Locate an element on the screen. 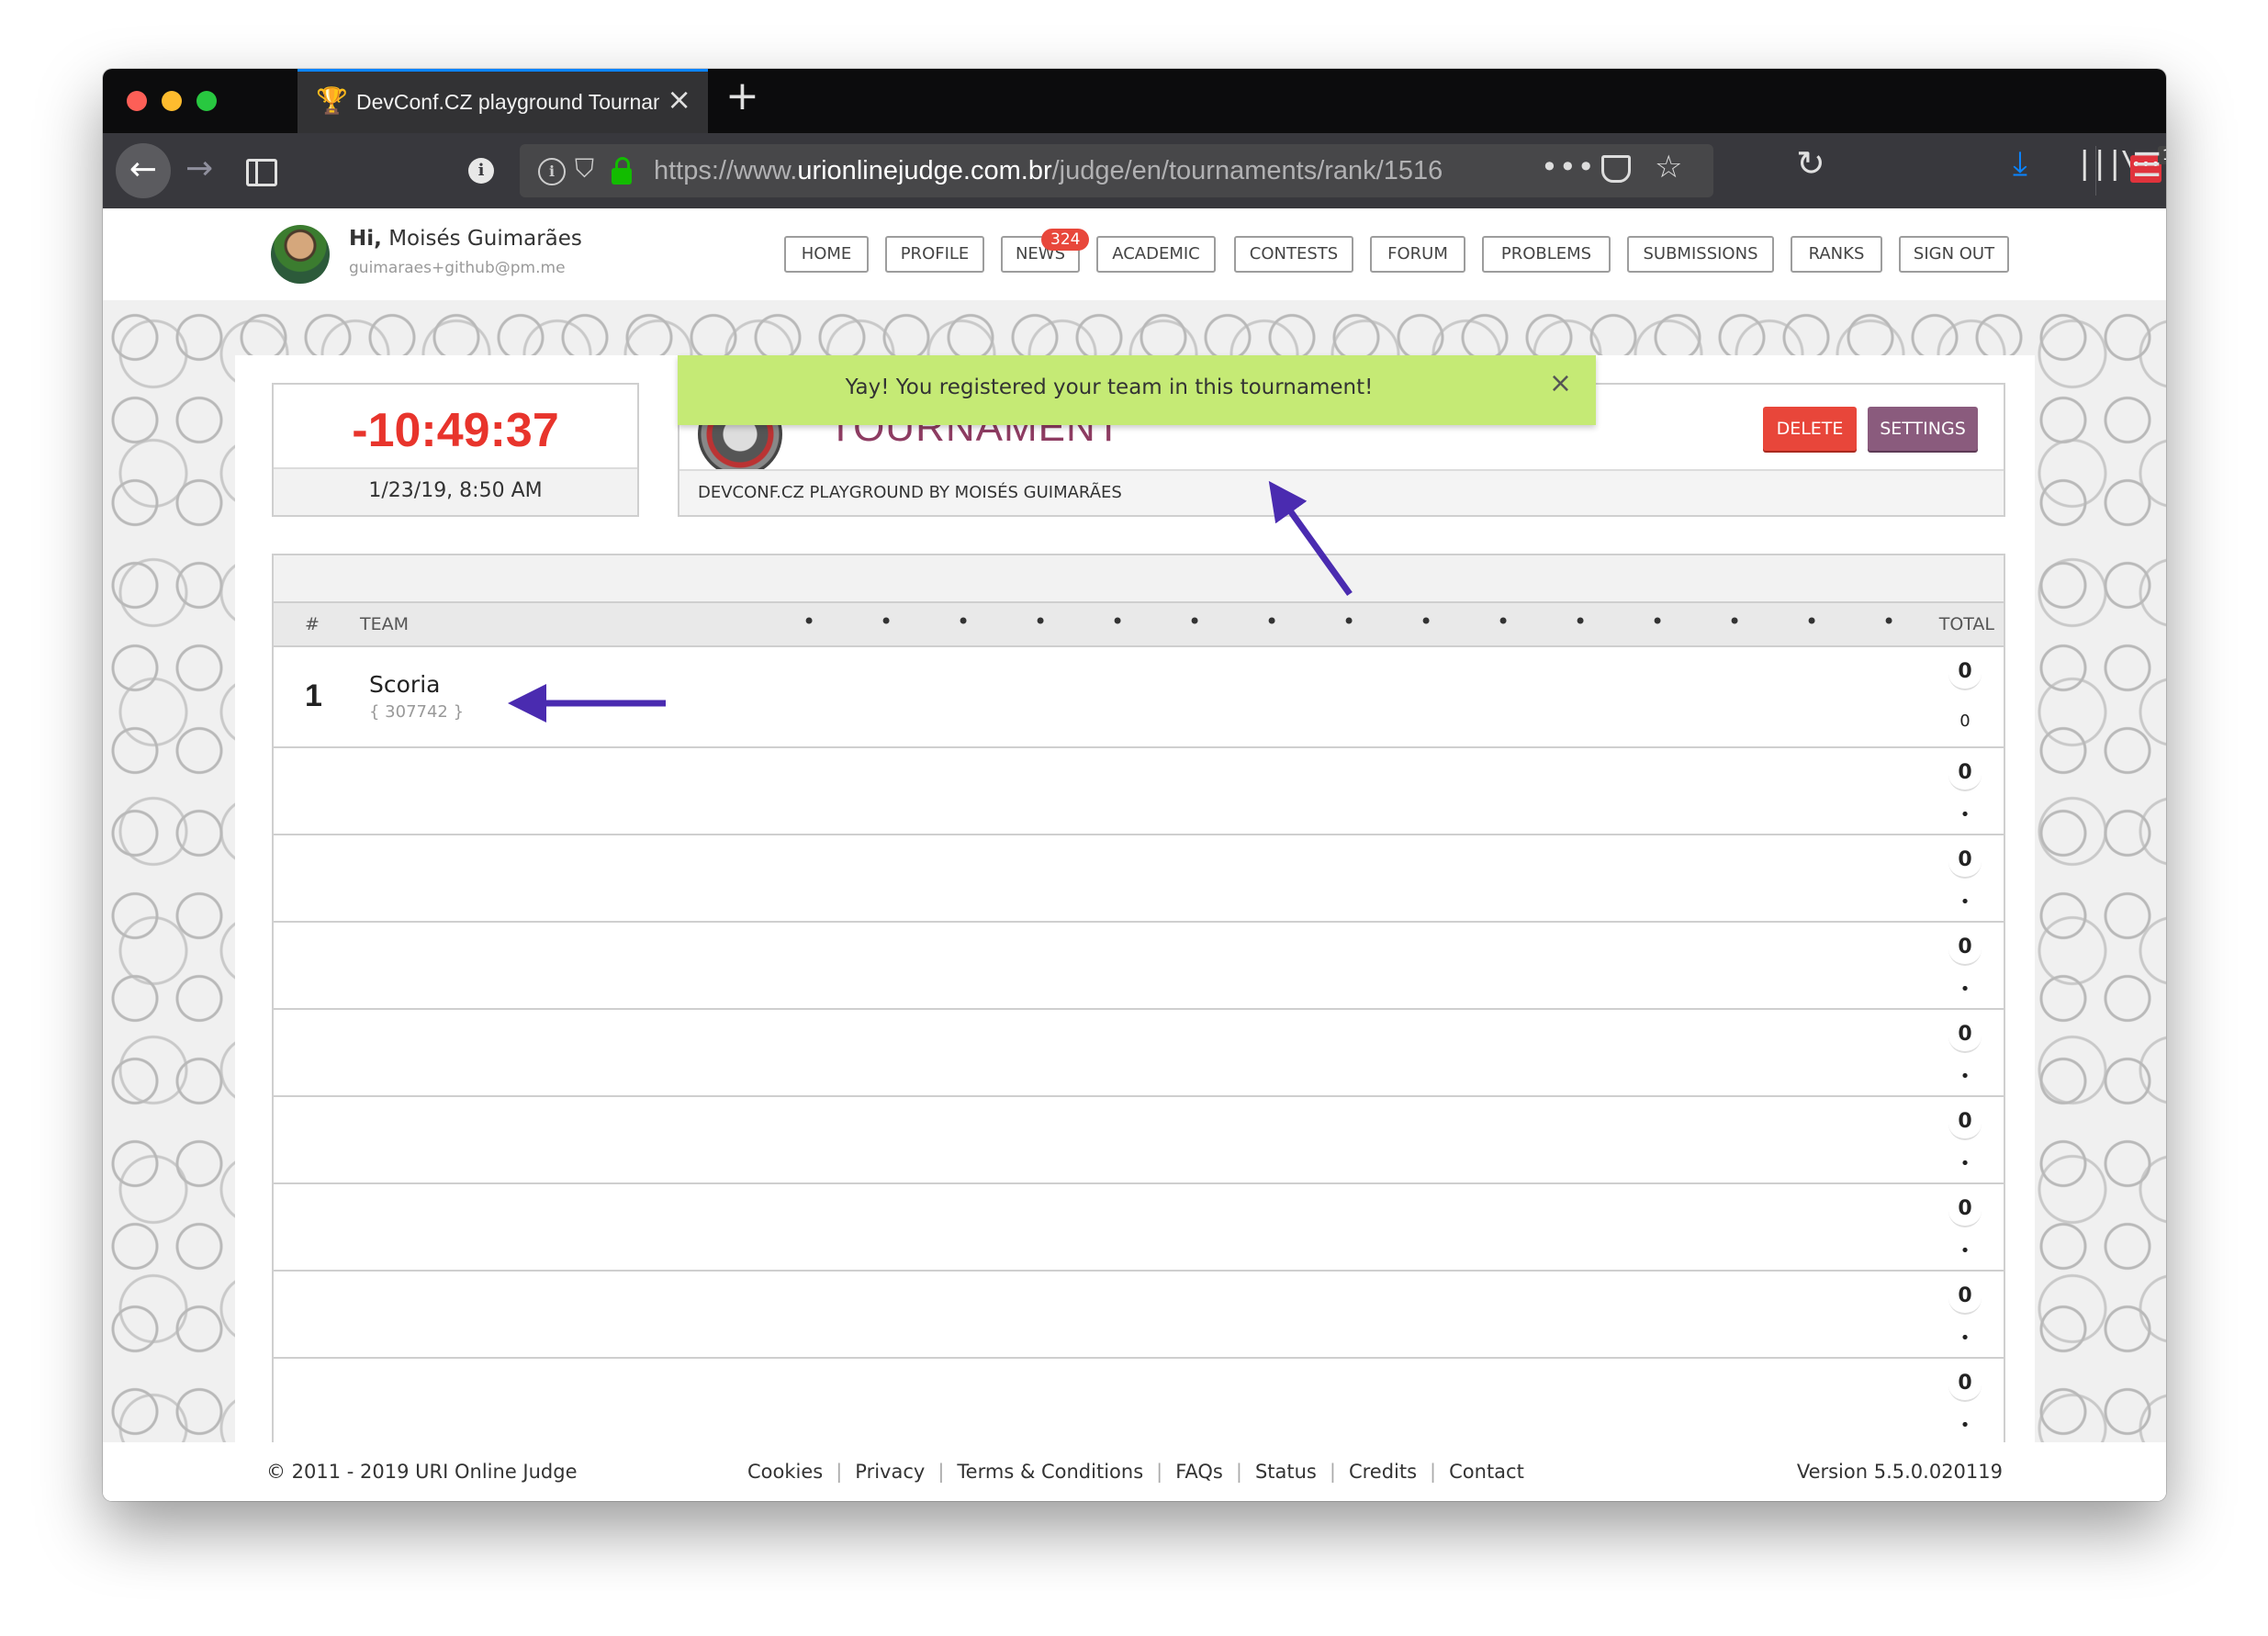  toolbar-separator is located at coordinates (2096, 171).